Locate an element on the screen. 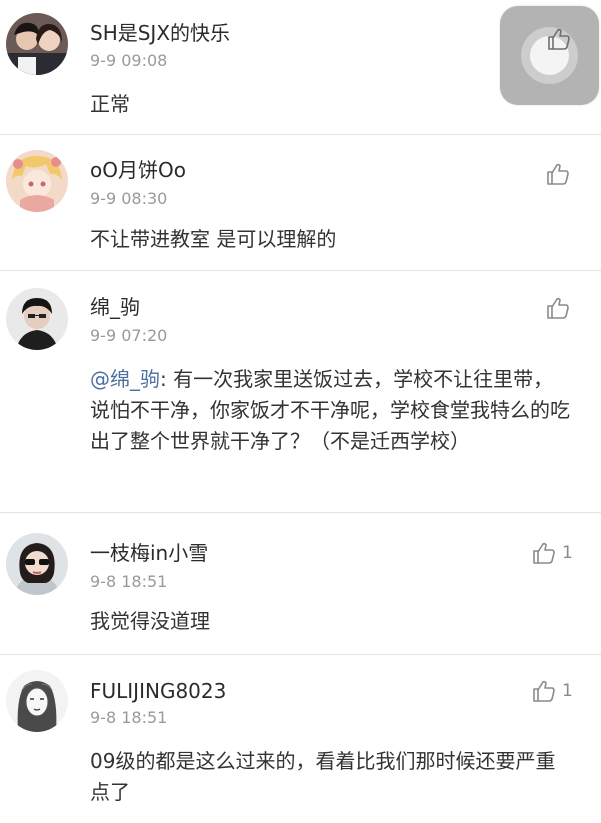 The width and height of the screenshot is (601, 823). comment-author: SH是SJX的快乐 is located at coordinates (160, 33).